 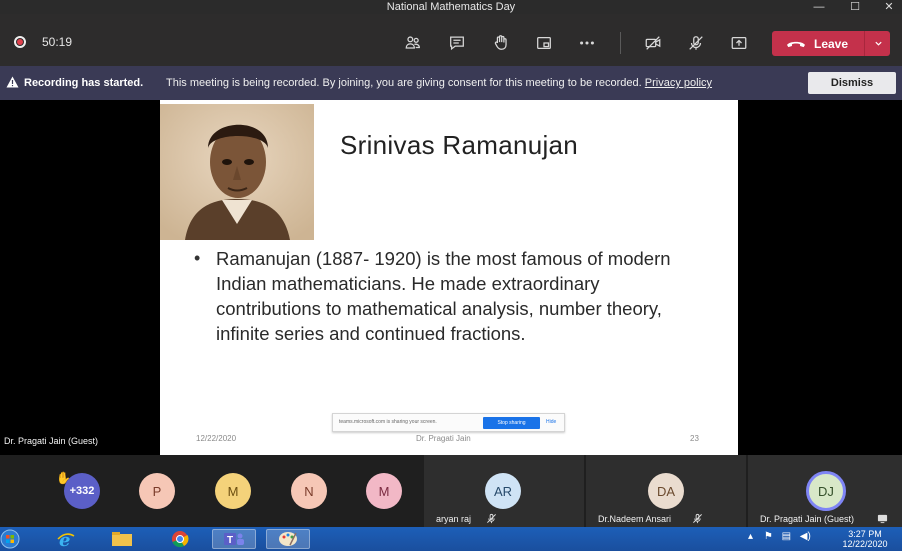 What do you see at coordinates (157, 491) in the screenshot?
I see `participant-avatar: P` at bounding box center [157, 491].